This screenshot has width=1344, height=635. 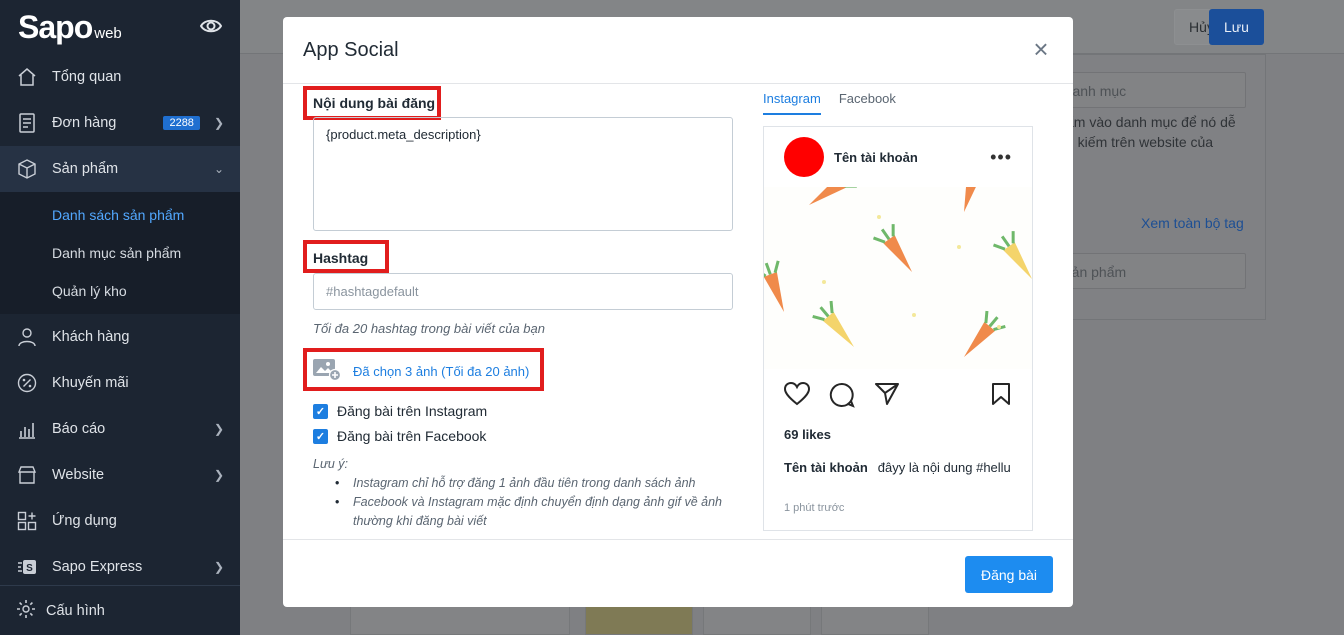 I want to click on apps-grid-icon, so click(x=27, y=521).